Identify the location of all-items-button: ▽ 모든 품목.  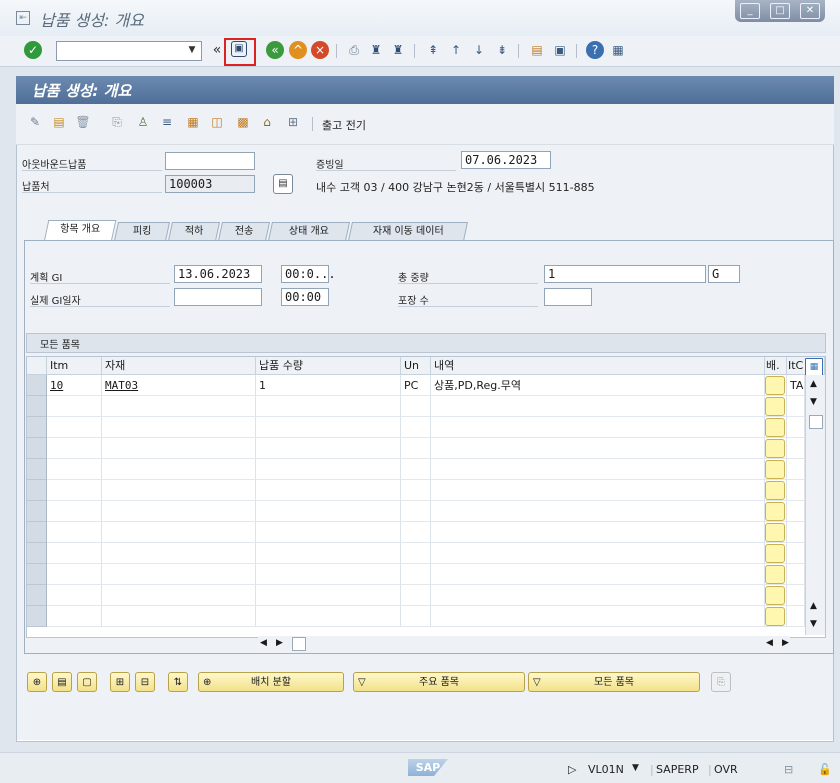
(614, 682).